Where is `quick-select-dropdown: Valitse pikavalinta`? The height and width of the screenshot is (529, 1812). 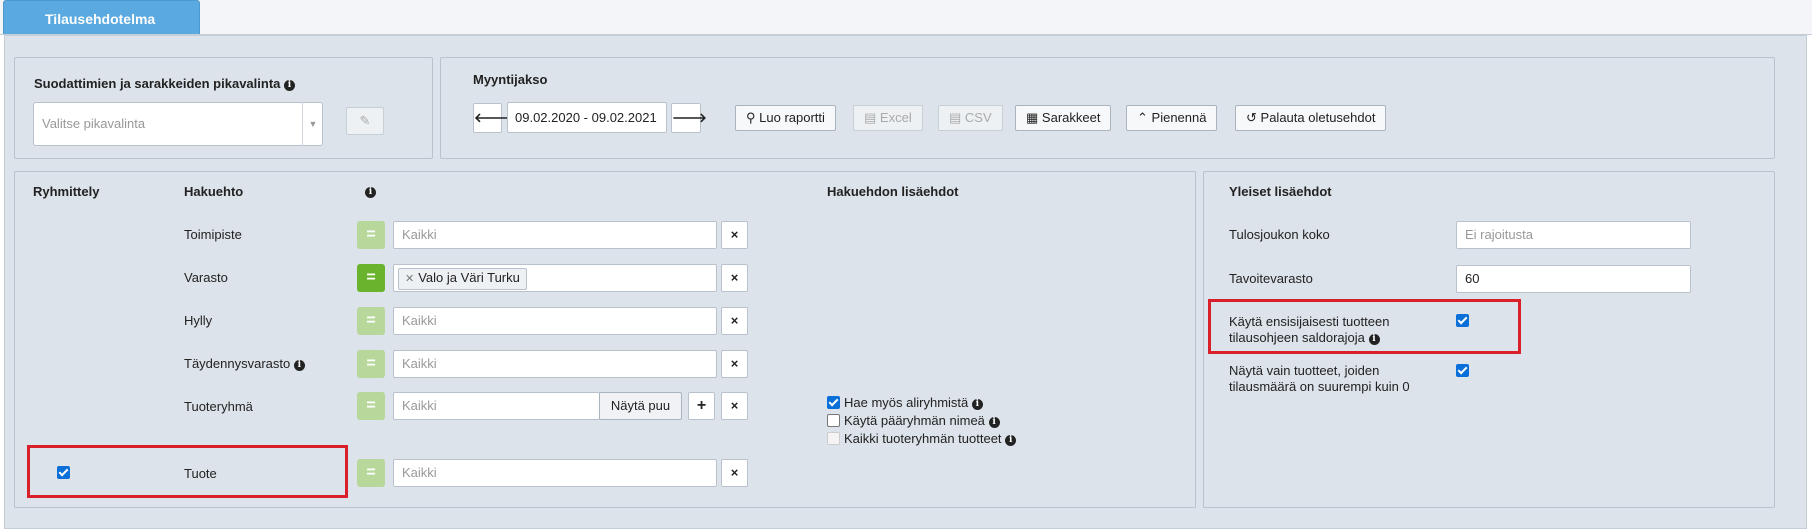 quick-select-dropdown: Valitse pikavalinta is located at coordinates (178, 124).